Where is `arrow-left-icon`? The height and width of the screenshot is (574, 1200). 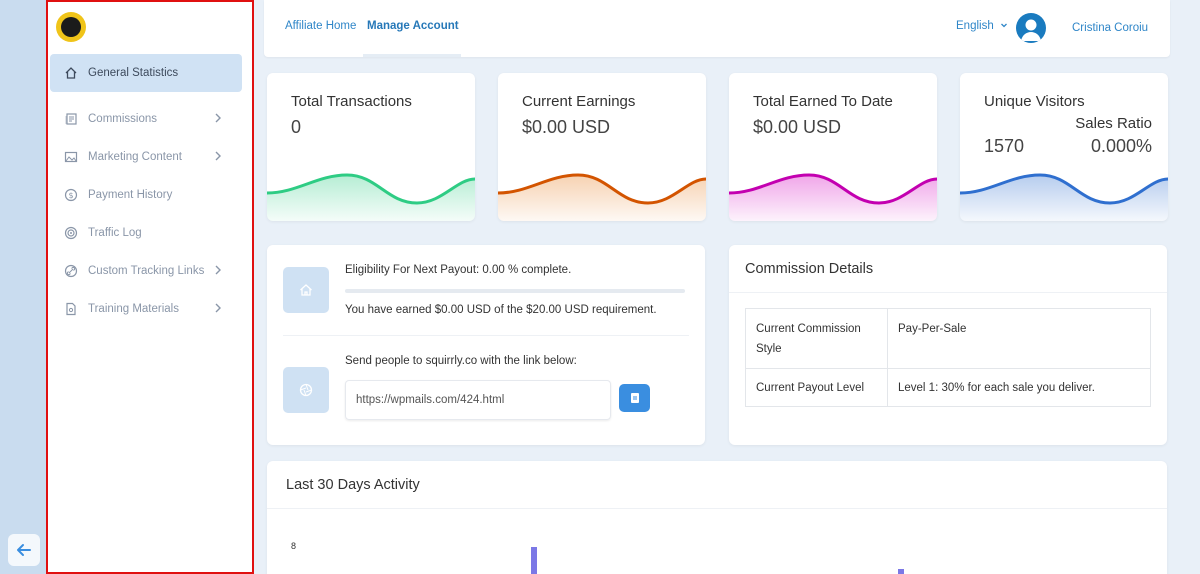
arrow-left-icon is located at coordinates (24, 550).